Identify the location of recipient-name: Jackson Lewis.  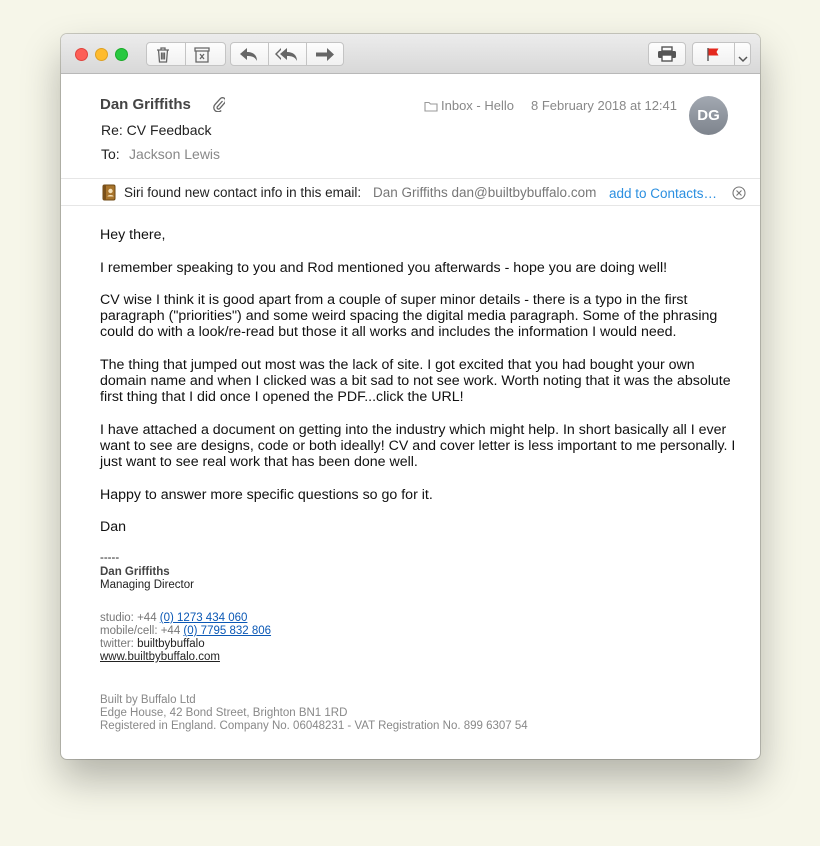
(174, 154).